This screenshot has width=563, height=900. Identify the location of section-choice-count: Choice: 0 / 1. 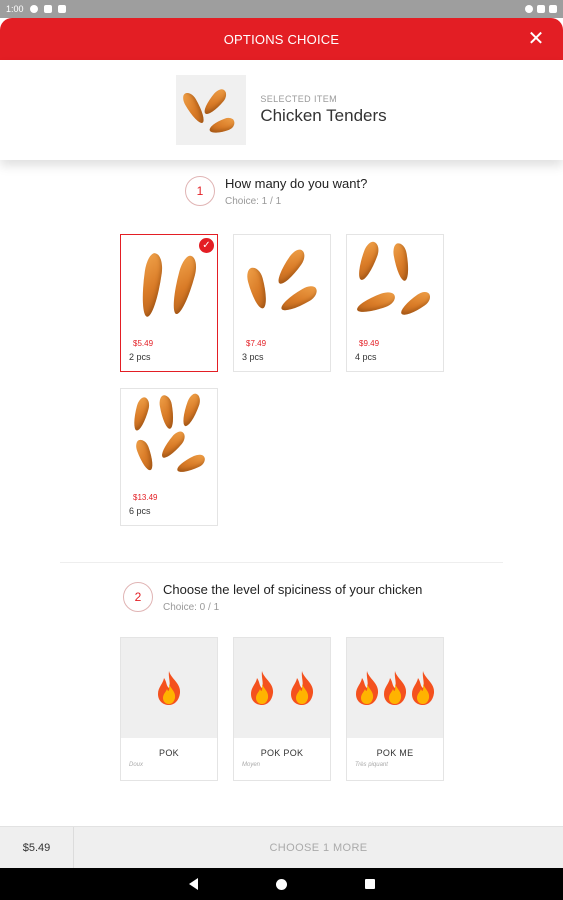
(191, 607).